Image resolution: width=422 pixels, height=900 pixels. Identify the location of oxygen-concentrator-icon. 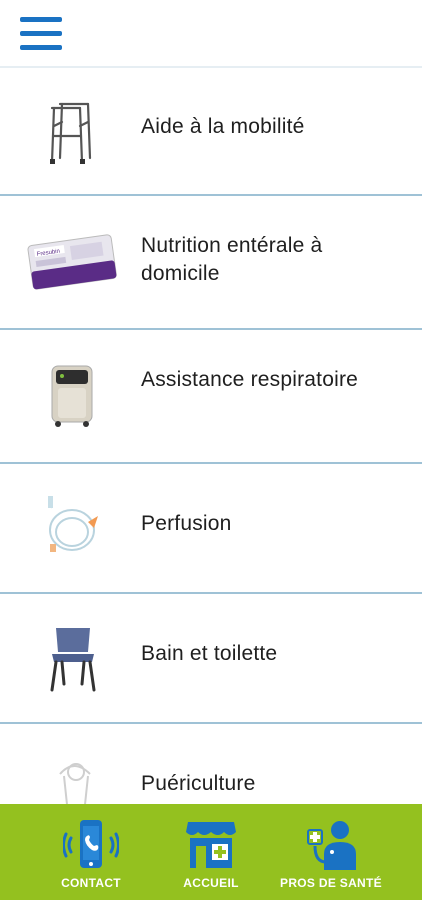
(72, 395).